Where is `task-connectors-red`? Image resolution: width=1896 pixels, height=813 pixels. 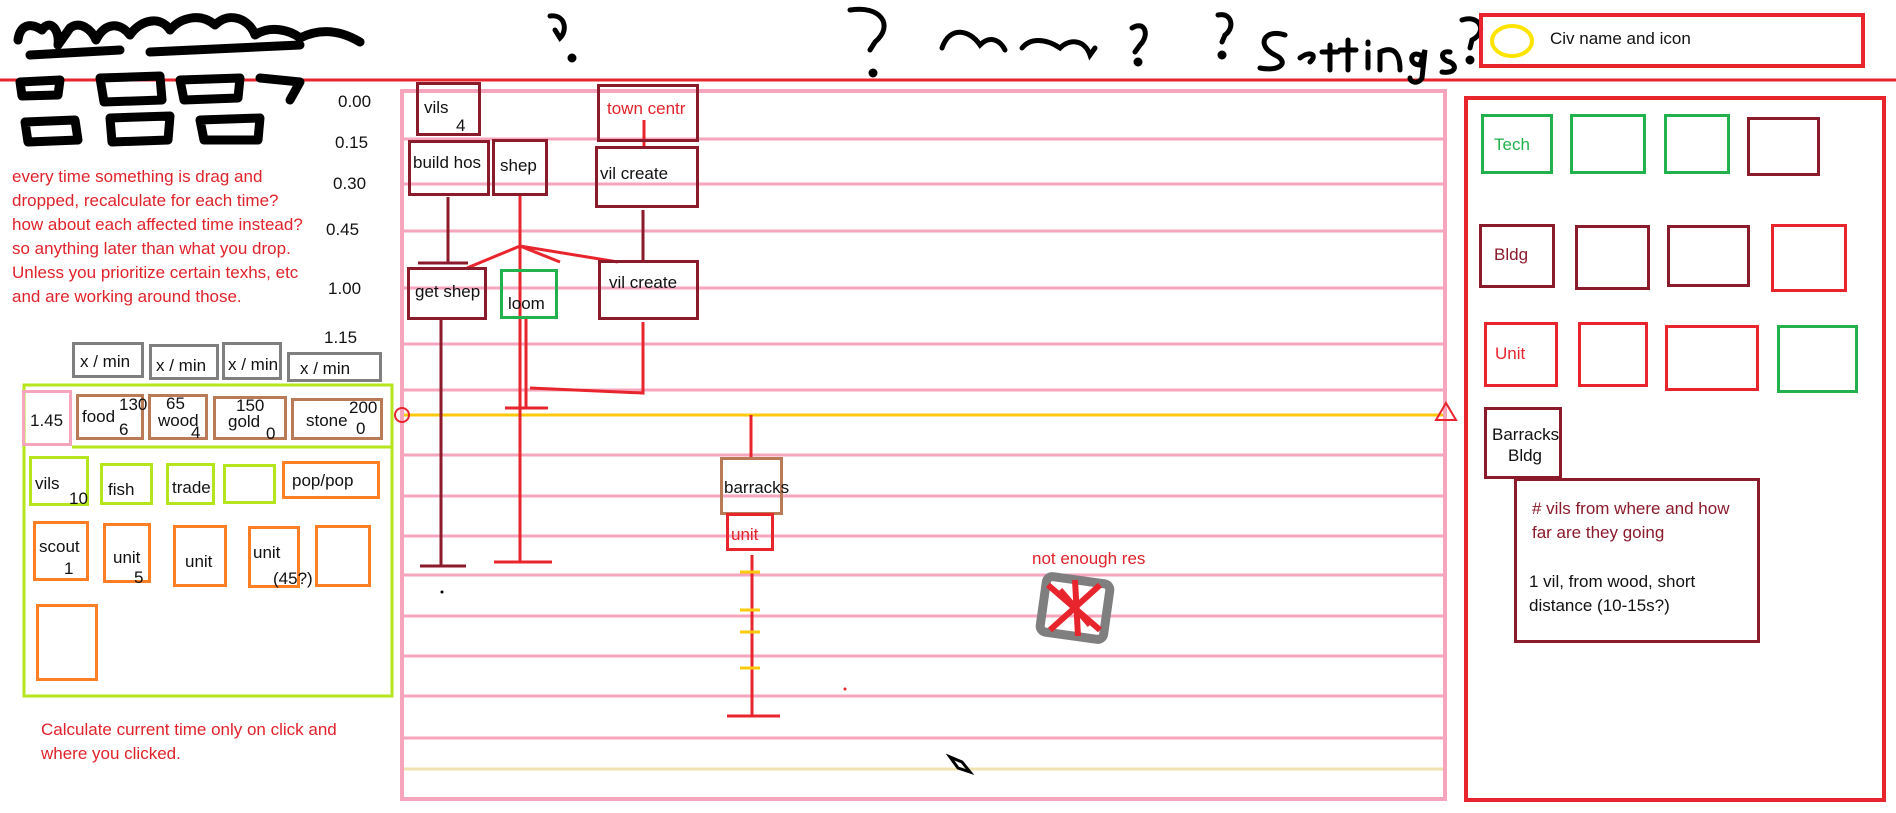 task-connectors-red is located at coordinates (623, 419).